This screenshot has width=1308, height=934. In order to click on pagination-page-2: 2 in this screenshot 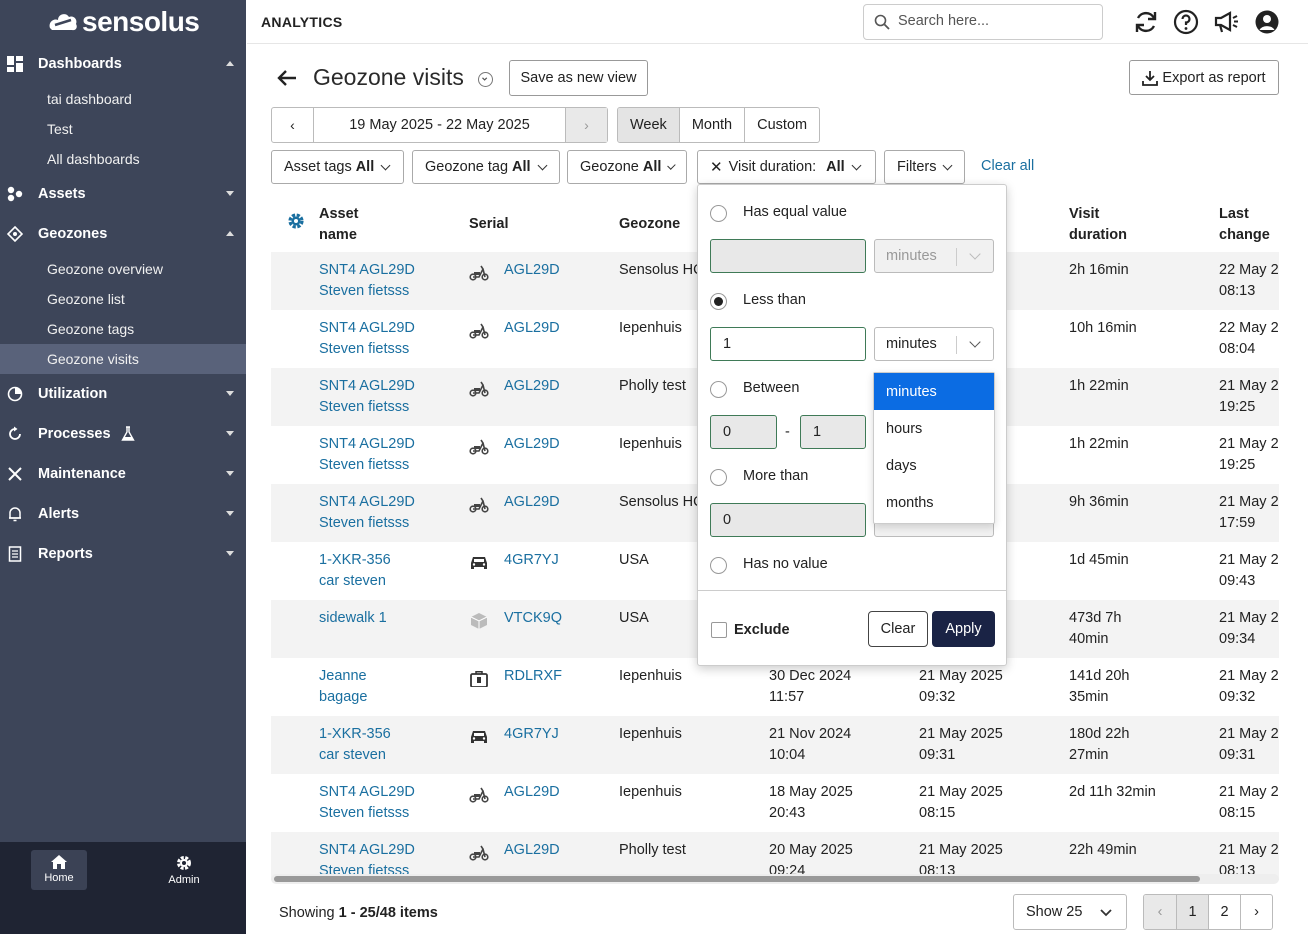, I will do `click(1224, 912)`.